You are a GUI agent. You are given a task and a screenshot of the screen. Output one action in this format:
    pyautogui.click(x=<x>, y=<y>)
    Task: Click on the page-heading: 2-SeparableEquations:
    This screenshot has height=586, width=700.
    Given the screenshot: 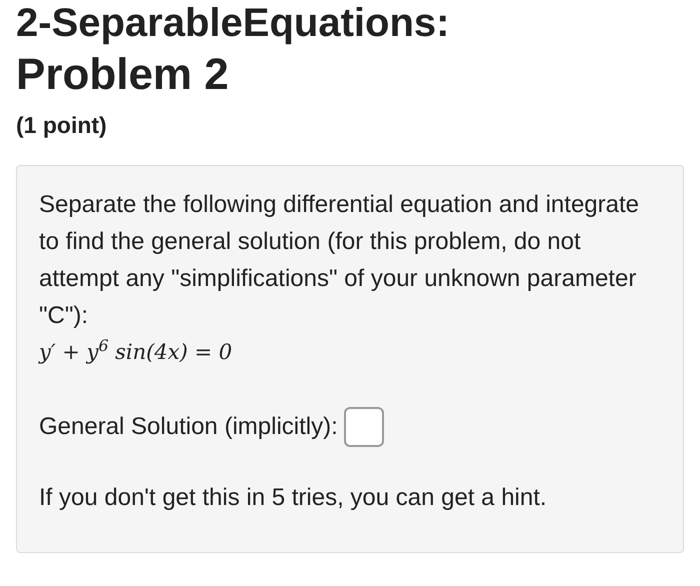 What is the action you would take?
    pyautogui.click(x=233, y=23)
    